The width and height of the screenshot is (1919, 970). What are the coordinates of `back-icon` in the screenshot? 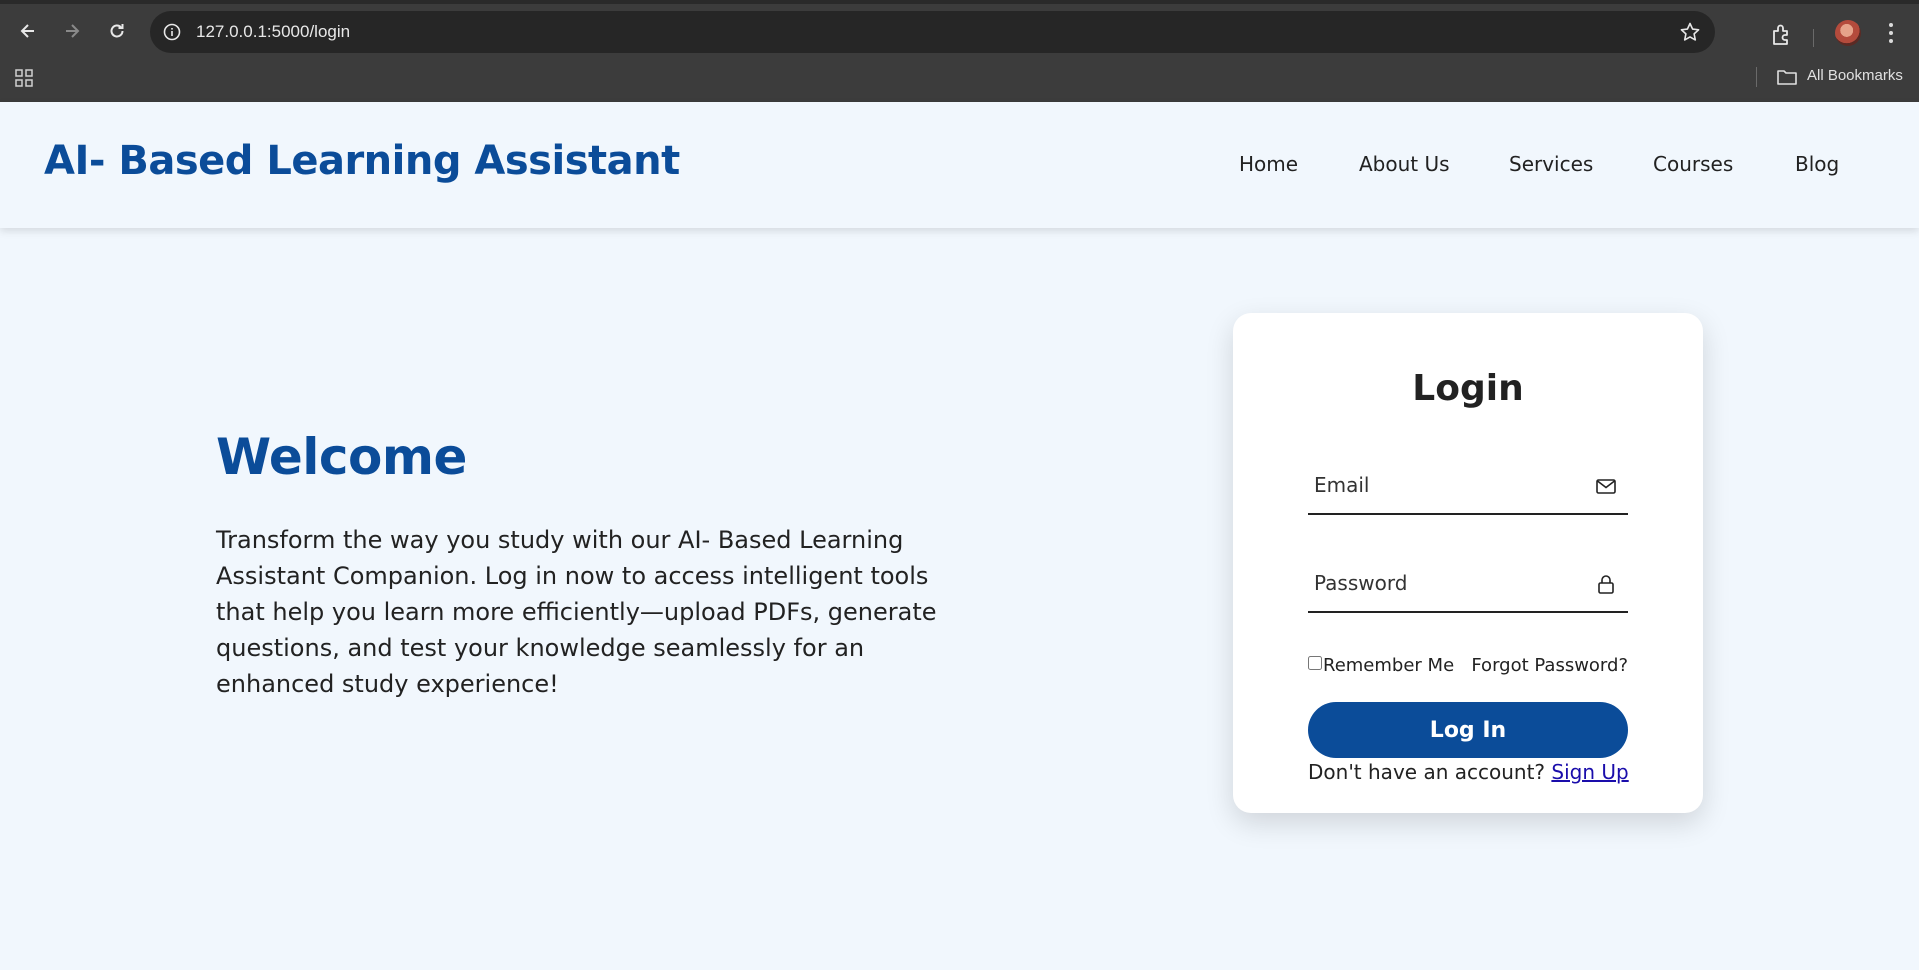 It's located at (27, 31).